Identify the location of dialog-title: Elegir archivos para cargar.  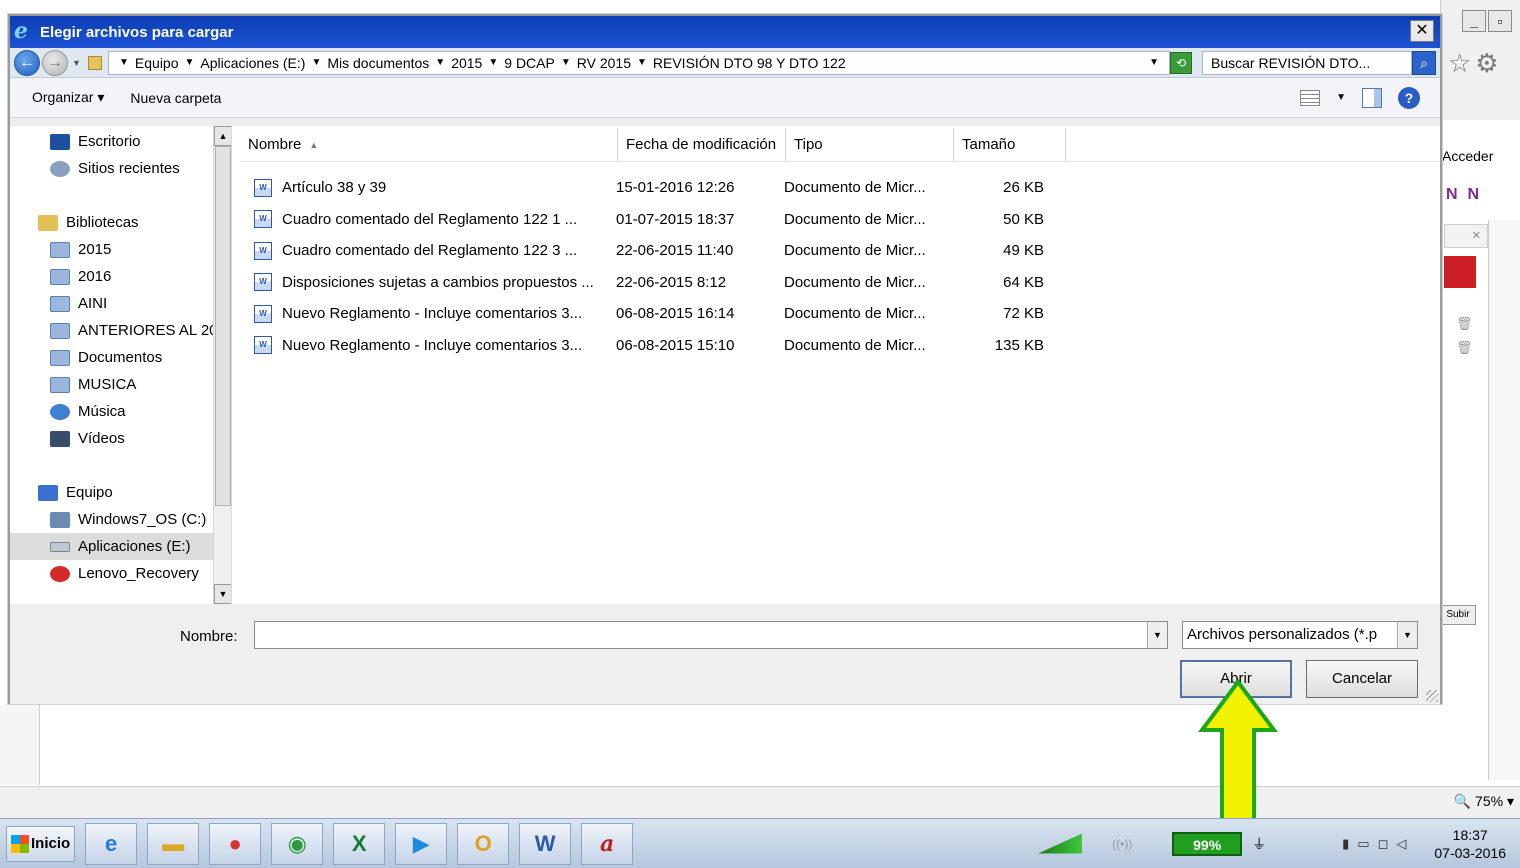
(137, 32).